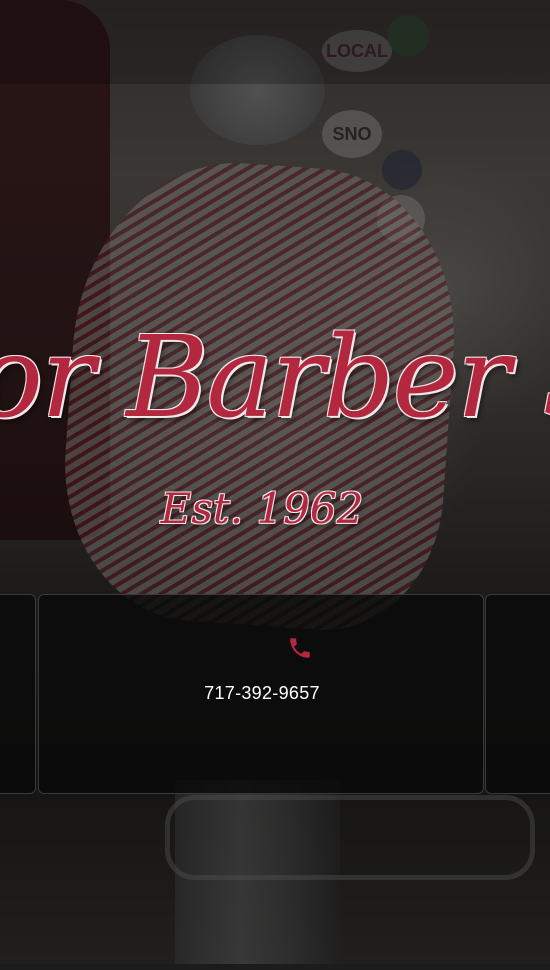 This screenshot has height=970, width=550. What do you see at coordinates (18, 694) in the screenshot?
I see `info-card-previous` at bounding box center [18, 694].